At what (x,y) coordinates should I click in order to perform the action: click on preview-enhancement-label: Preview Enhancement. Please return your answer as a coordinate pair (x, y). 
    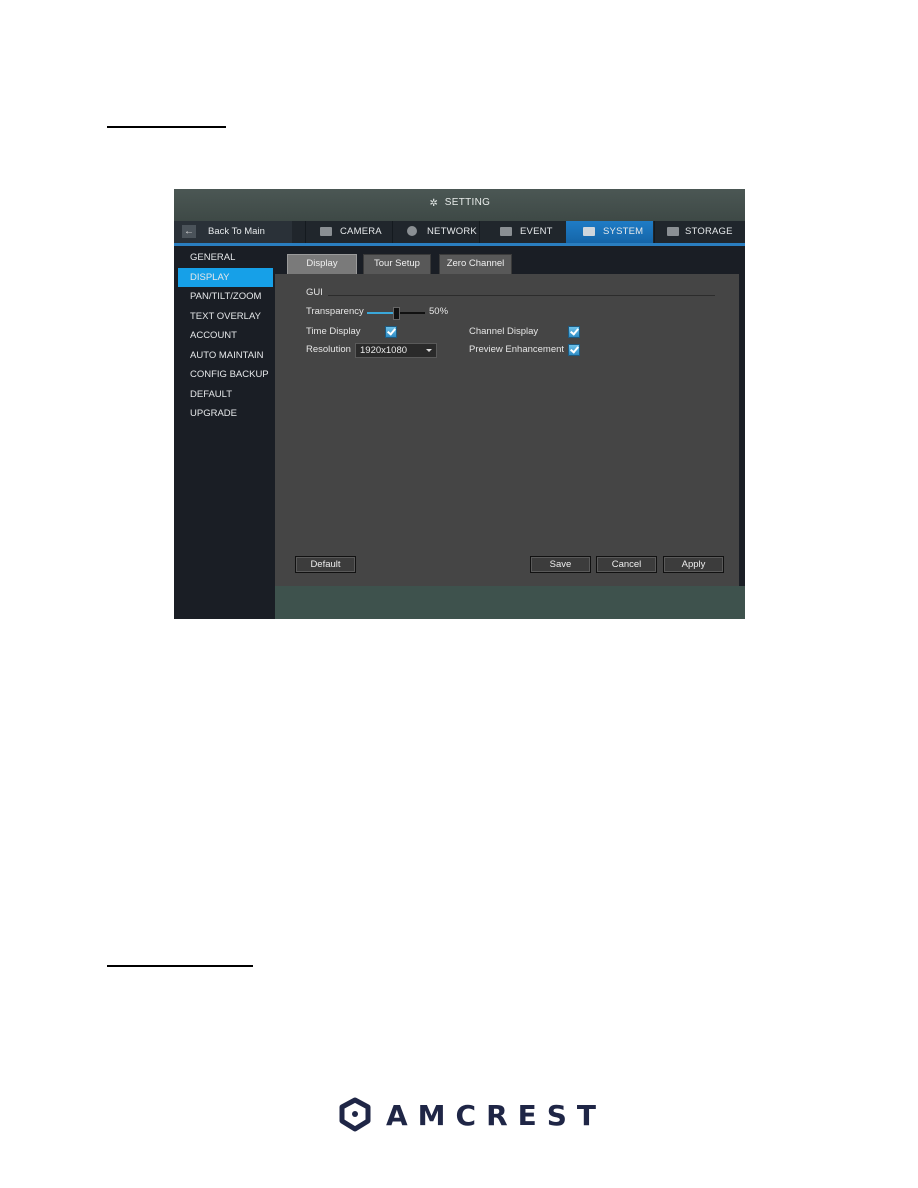
    Looking at the image, I should click on (517, 349).